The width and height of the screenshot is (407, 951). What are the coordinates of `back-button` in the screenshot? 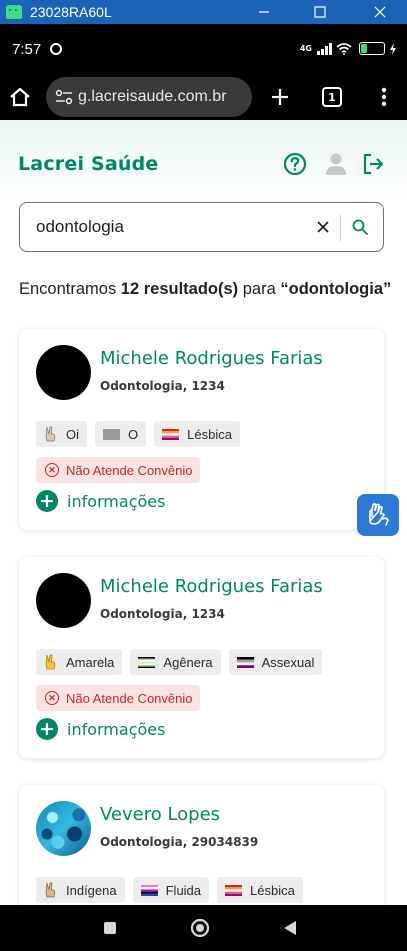 It's located at (290, 928).